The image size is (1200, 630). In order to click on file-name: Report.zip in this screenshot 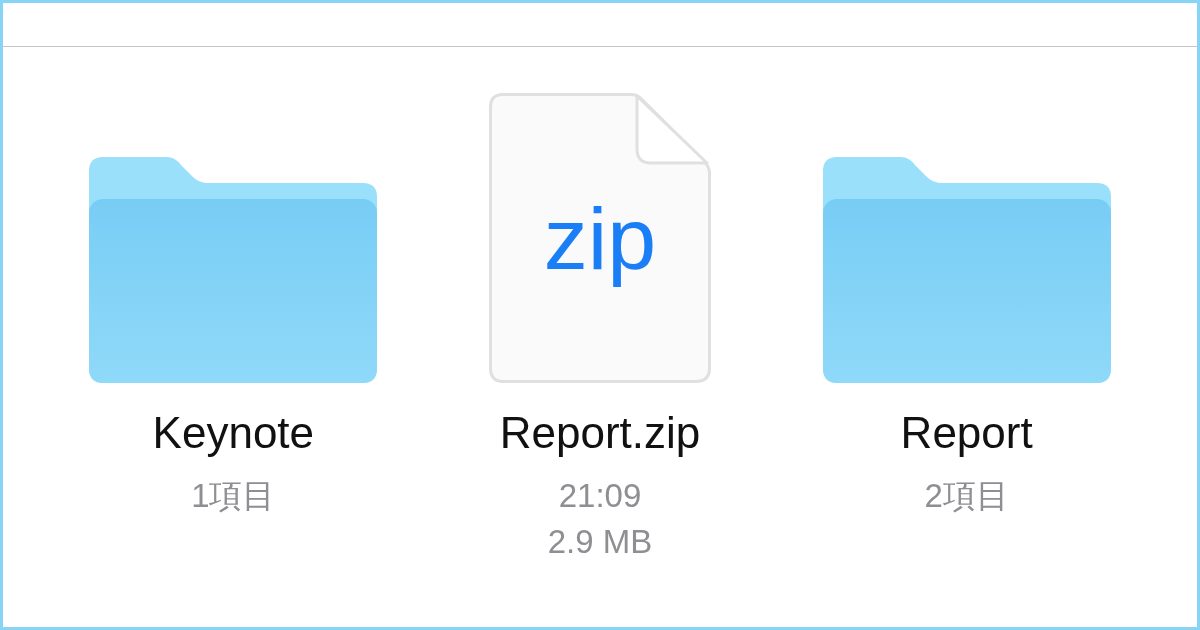, I will do `click(600, 433)`.